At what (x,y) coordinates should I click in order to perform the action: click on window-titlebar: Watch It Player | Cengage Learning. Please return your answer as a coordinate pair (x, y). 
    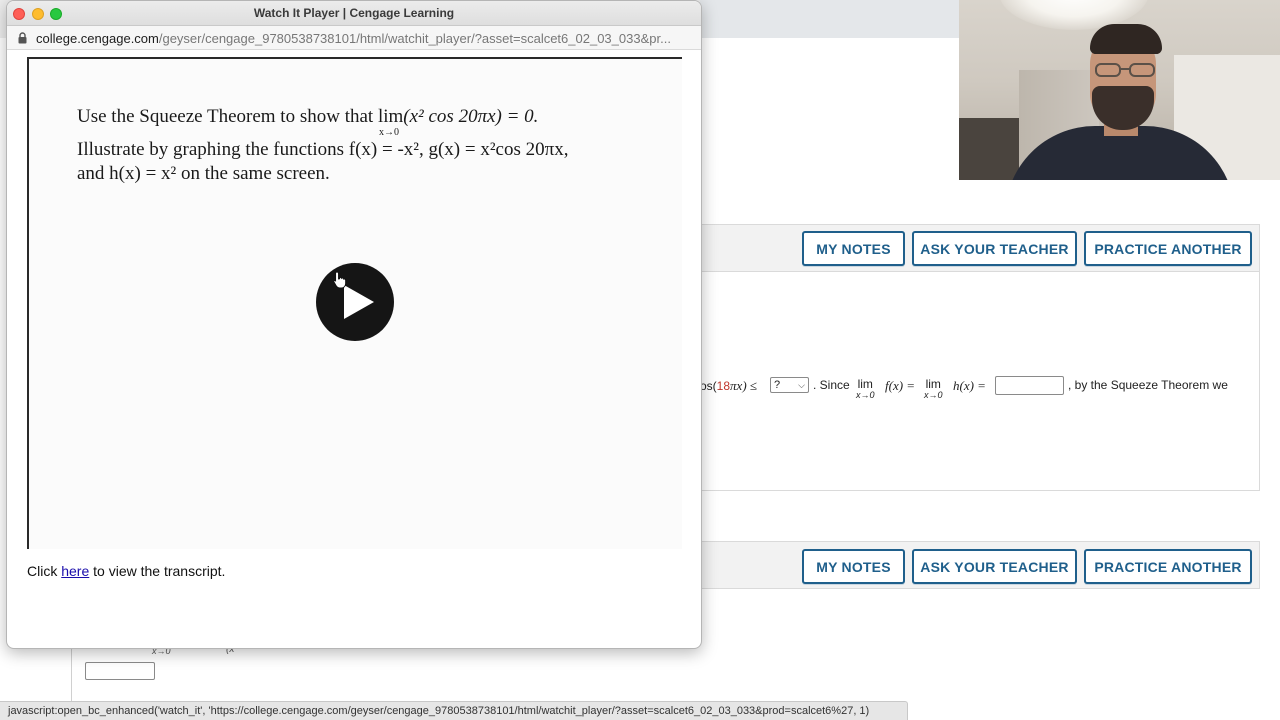
    Looking at the image, I should click on (354, 13).